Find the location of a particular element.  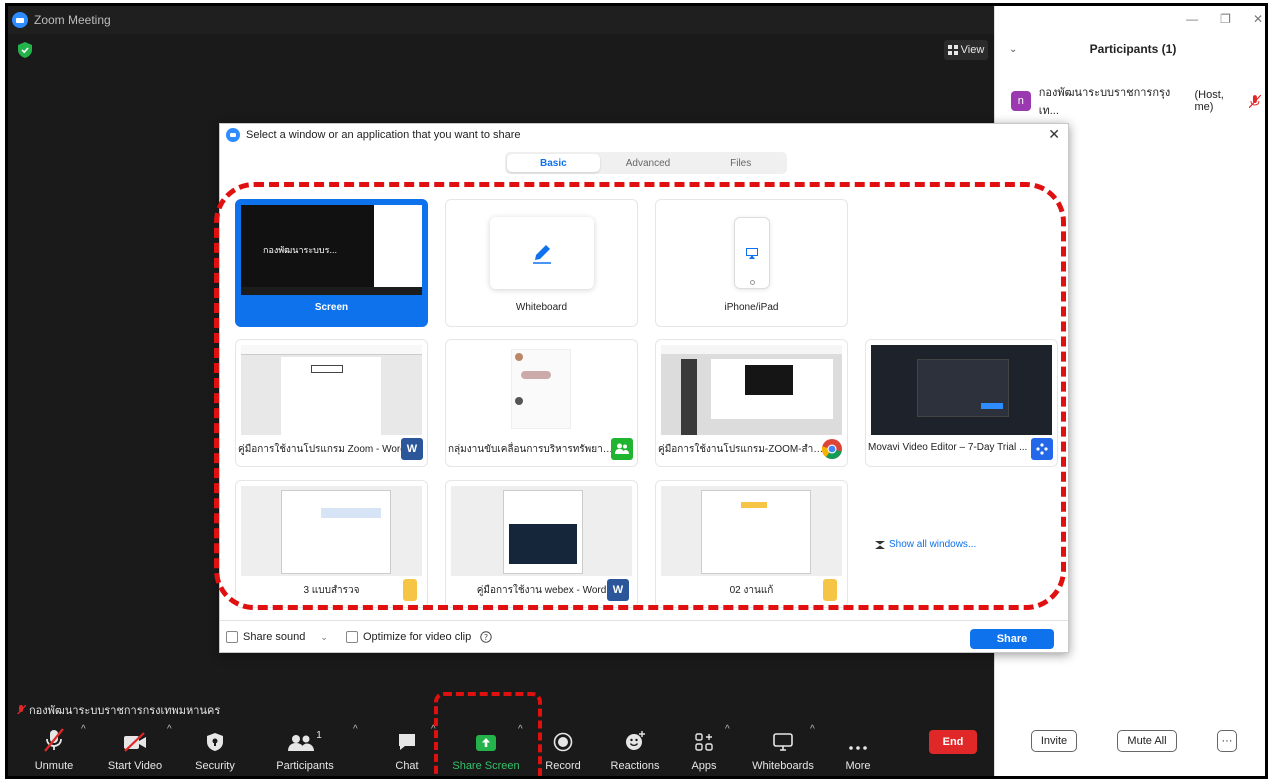

share-tile-window: 3 แบบสำรวจ is located at coordinates (331, 544).